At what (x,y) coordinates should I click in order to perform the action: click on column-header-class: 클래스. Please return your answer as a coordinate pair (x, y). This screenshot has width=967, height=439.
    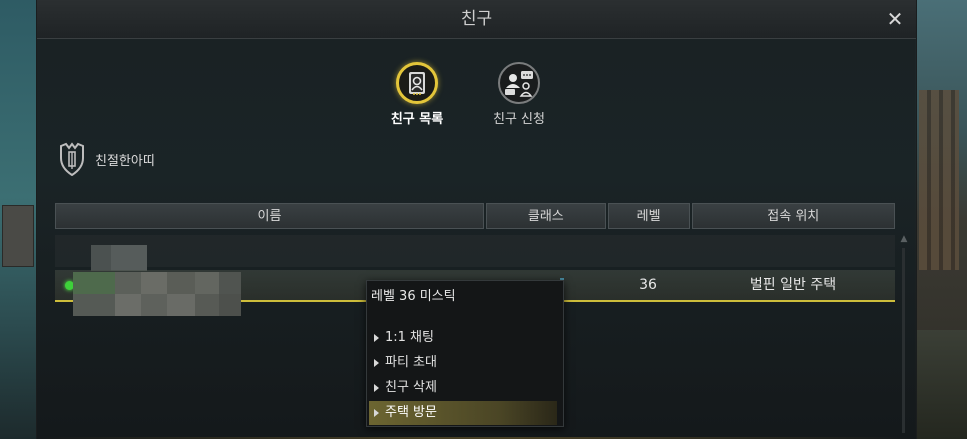
    Looking at the image, I should click on (545, 216).